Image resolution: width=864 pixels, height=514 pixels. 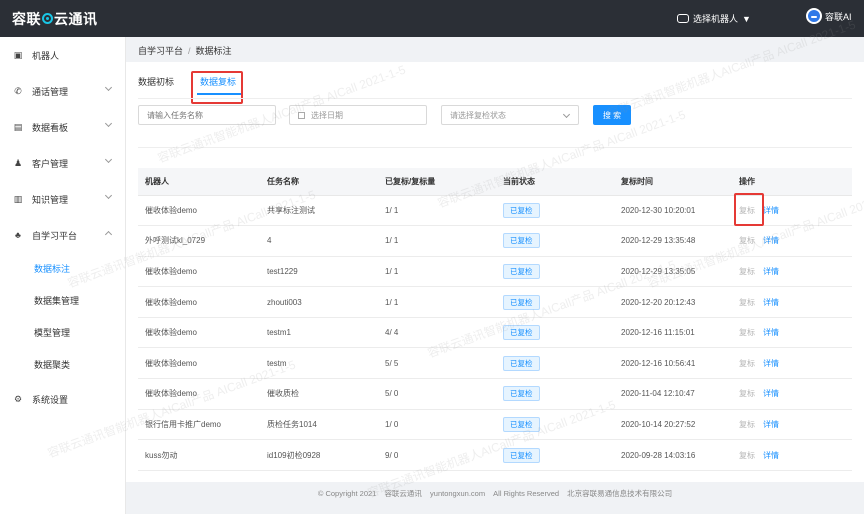 What do you see at coordinates (620, 493) in the screenshot?
I see `footer-company: 北京容联易通信息技术有限公司` at bounding box center [620, 493].